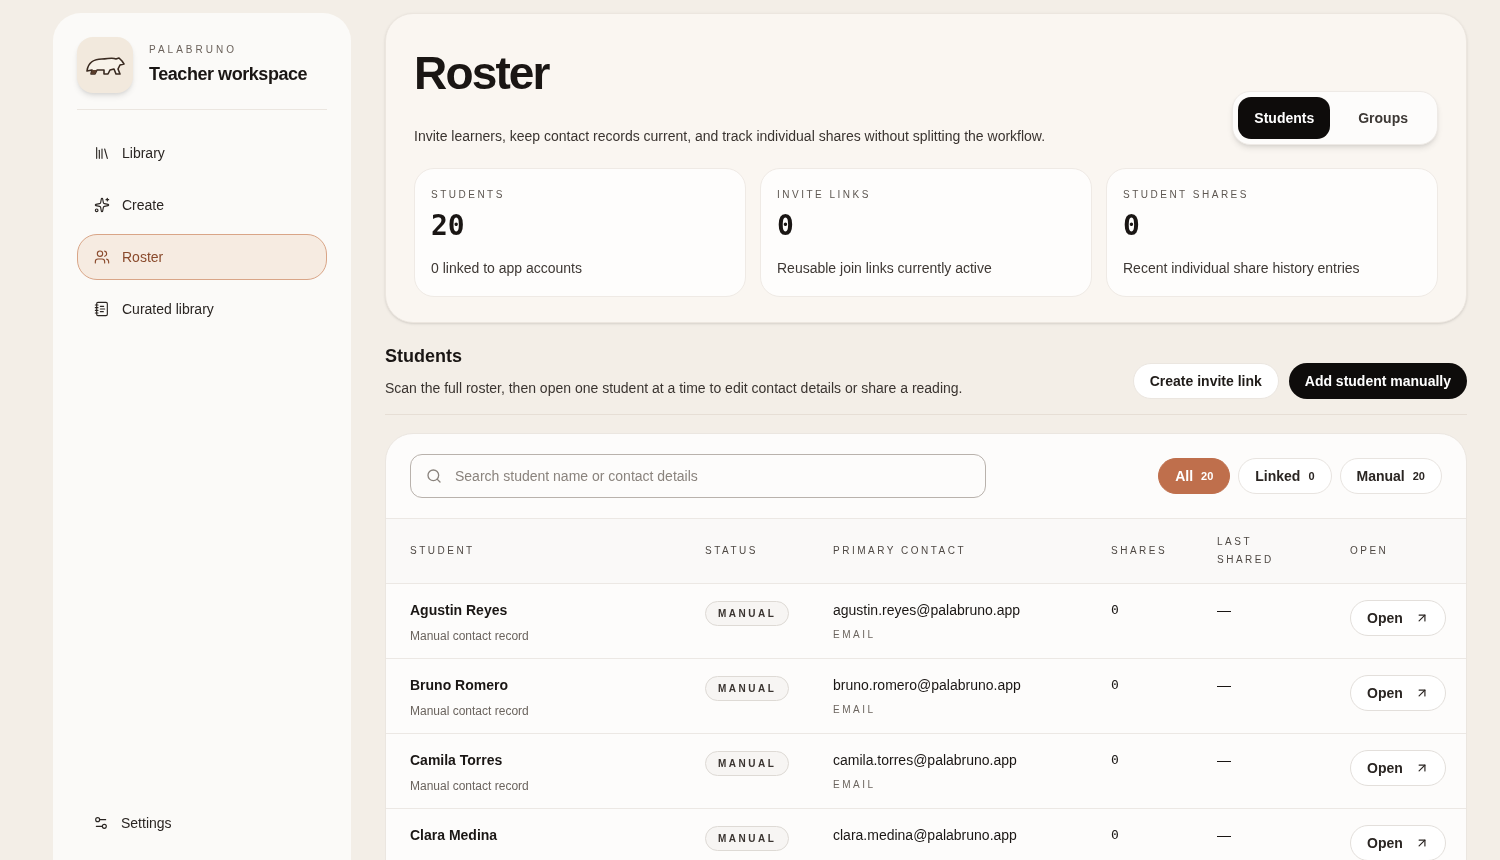 The height and width of the screenshot is (860, 1500). Describe the element at coordinates (730, 136) in the screenshot. I see `page-subtitle: Invite learners, keep contact records current, and track individual shares without splitting the workflow.` at that location.